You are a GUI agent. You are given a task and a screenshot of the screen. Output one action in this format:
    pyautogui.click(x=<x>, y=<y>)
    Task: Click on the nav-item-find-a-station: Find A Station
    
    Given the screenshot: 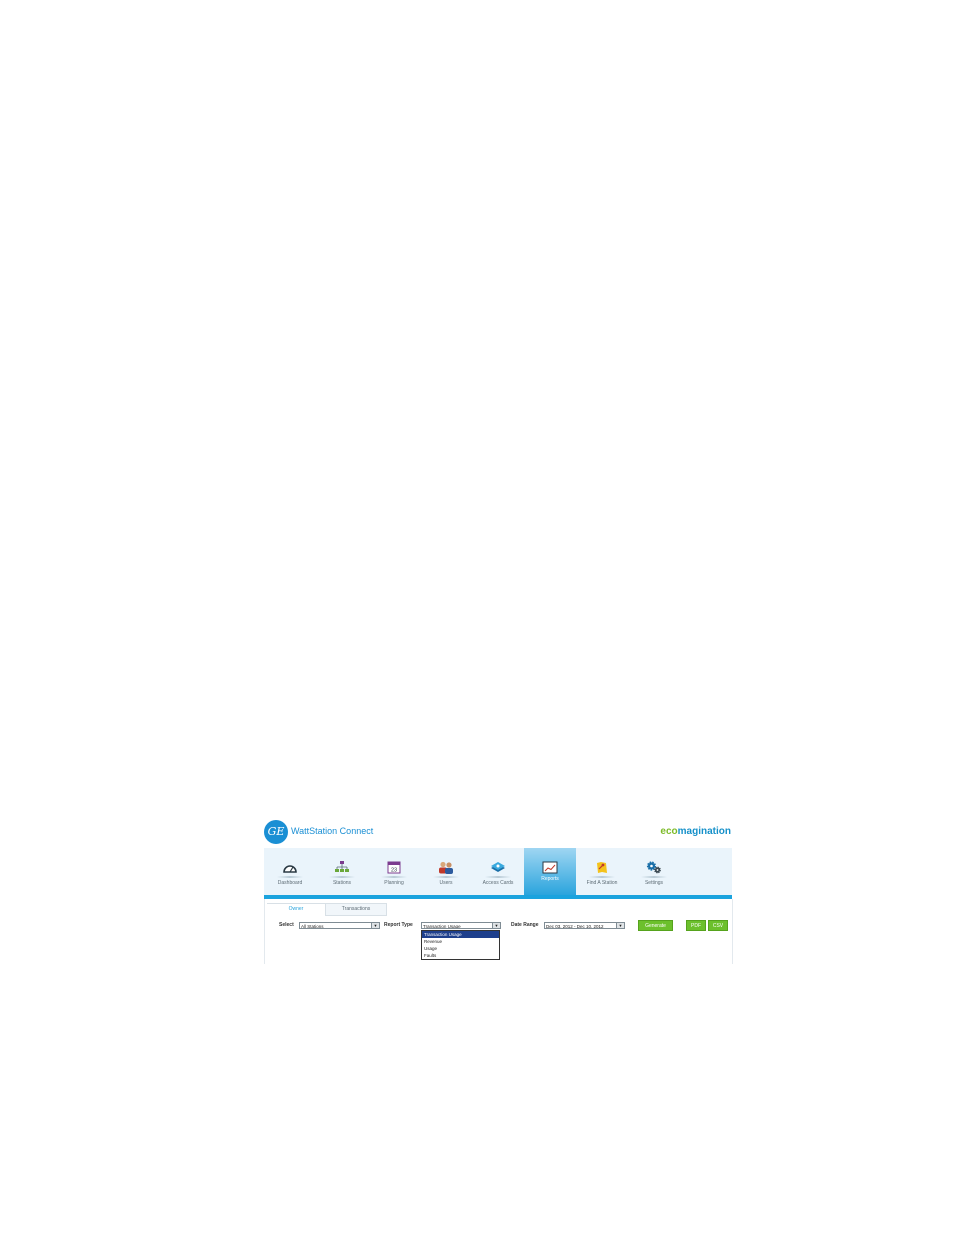 What is the action you would take?
    pyautogui.click(x=602, y=875)
    